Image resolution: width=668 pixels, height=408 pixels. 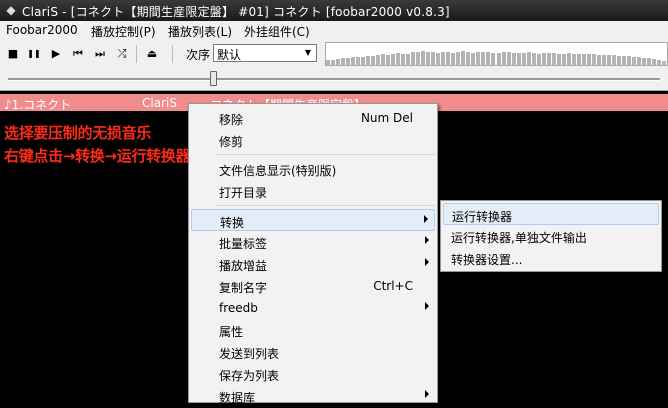 What do you see at coordinates (243, 193) in the screenshot?
I see `context-menu-item-label: 打开目录` at bounding box center [243, 193].